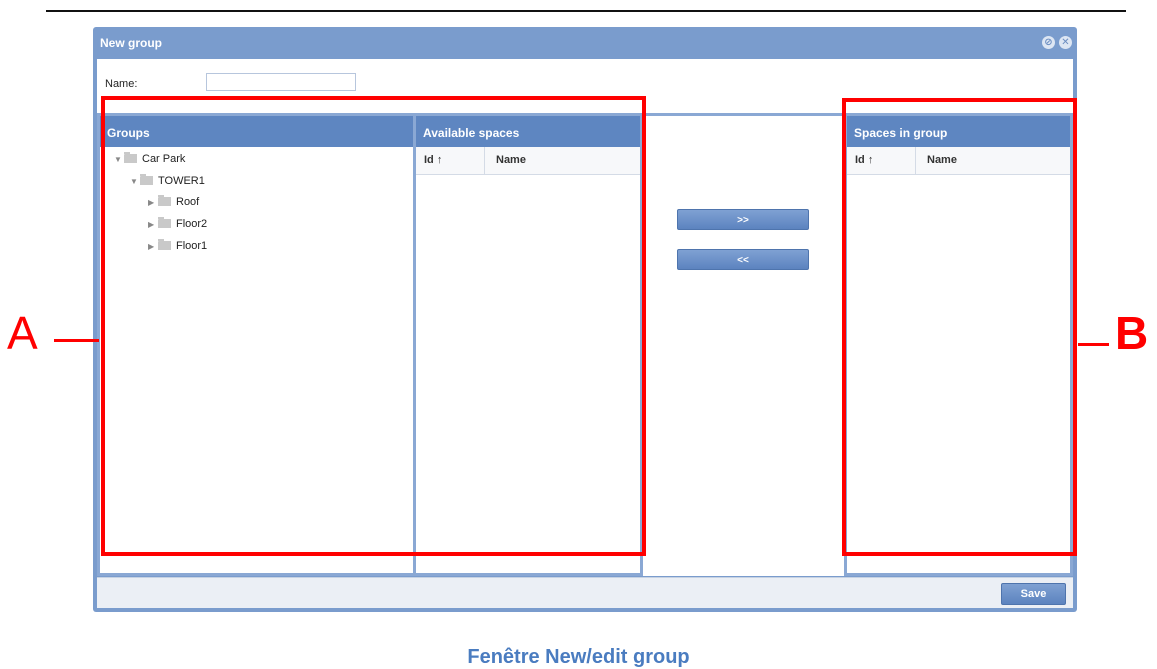  What do you see at coordinates (959, 327) in the screenshot?
I see `annotation-box-b` at bounding box center [959, 327].